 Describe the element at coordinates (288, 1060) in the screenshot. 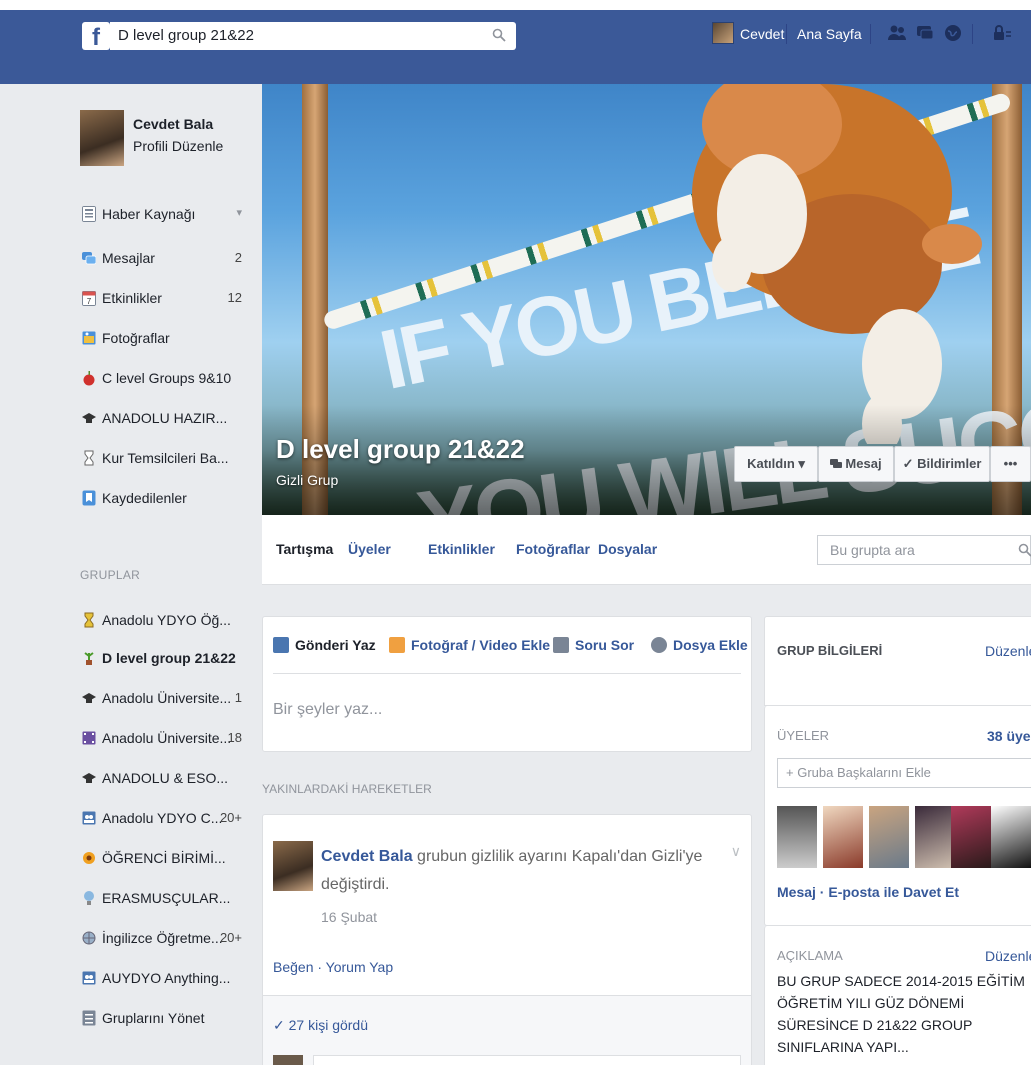

I see `comment-avatar` at that location.